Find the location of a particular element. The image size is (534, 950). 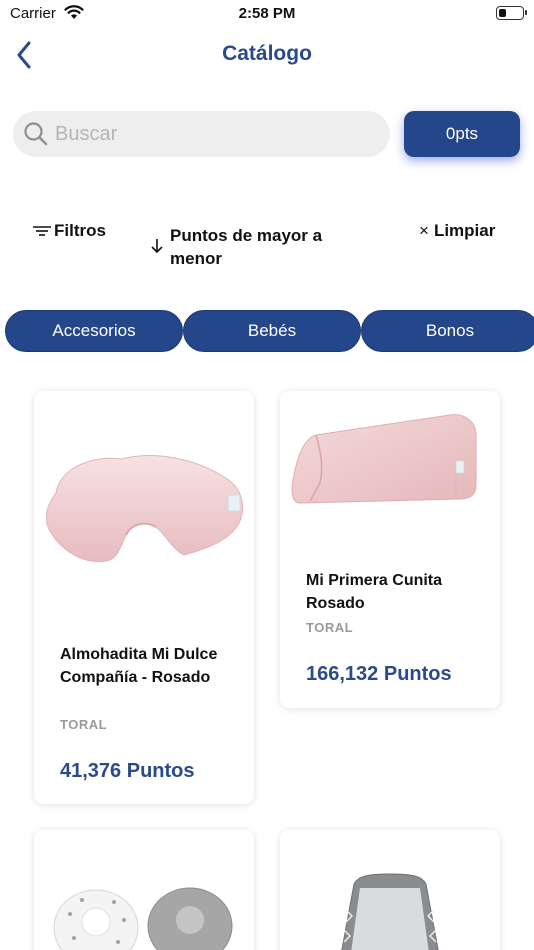

filters-button: Filtros is located at coordinates (69, 231).